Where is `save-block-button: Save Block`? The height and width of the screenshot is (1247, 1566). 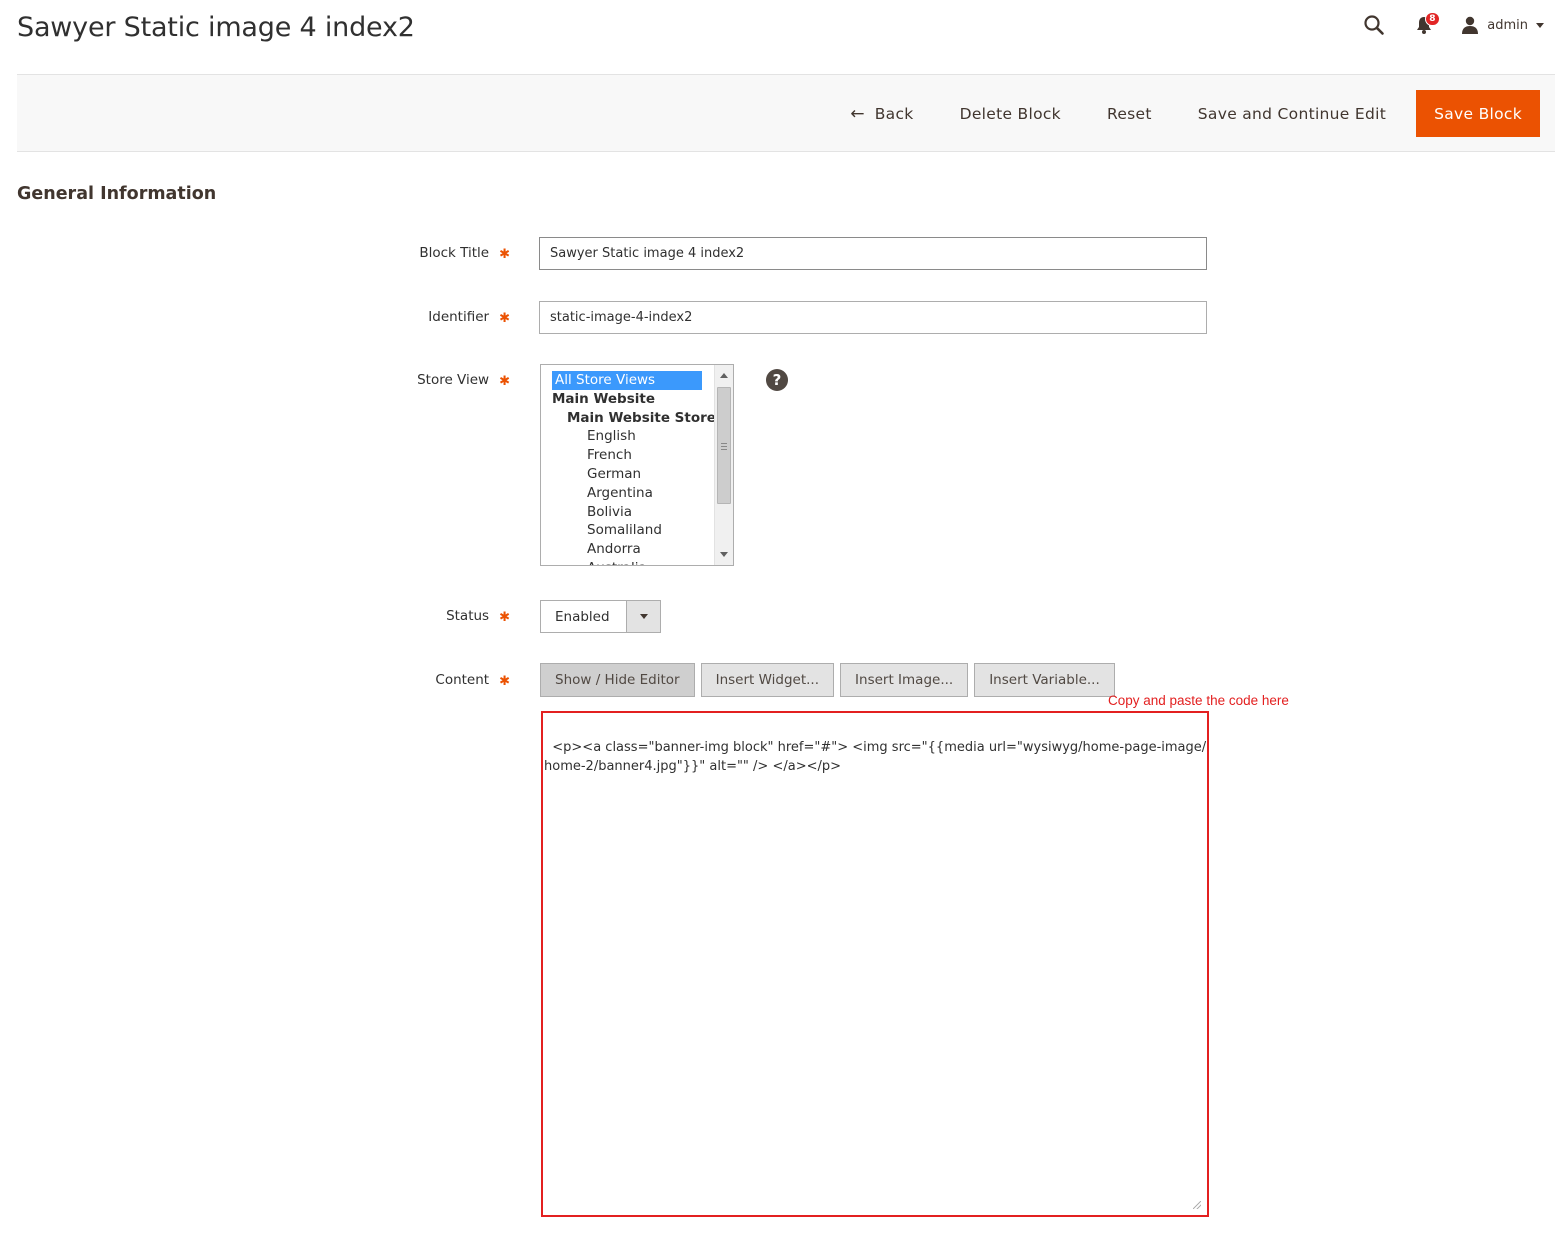 save-block-button: Save Block is located at coordinates (1478, 113).